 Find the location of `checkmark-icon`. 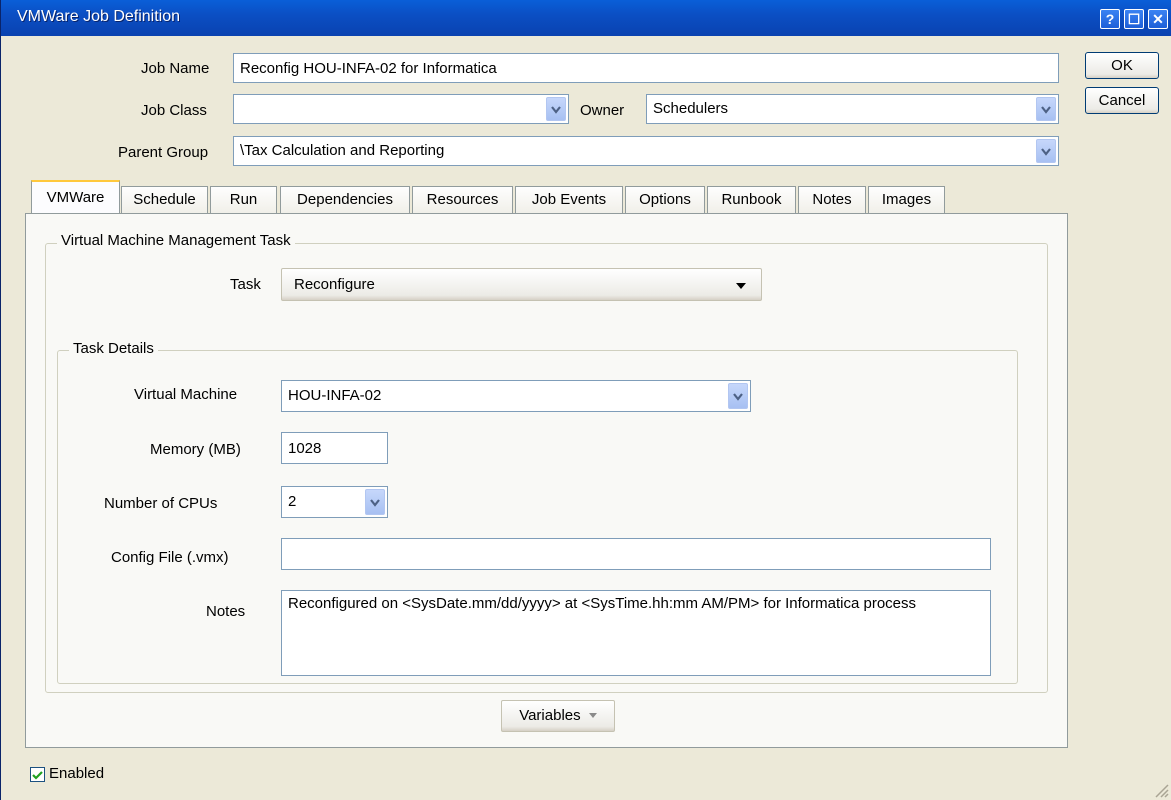

checkmark-icon is located at coordinates (37, 775).